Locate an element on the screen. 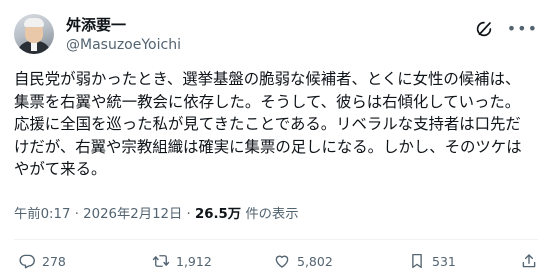 The height and width of the screenshot is (276, 552). action-bar: 278 1,912 5,802 531 is located at coordinates (276, 262).